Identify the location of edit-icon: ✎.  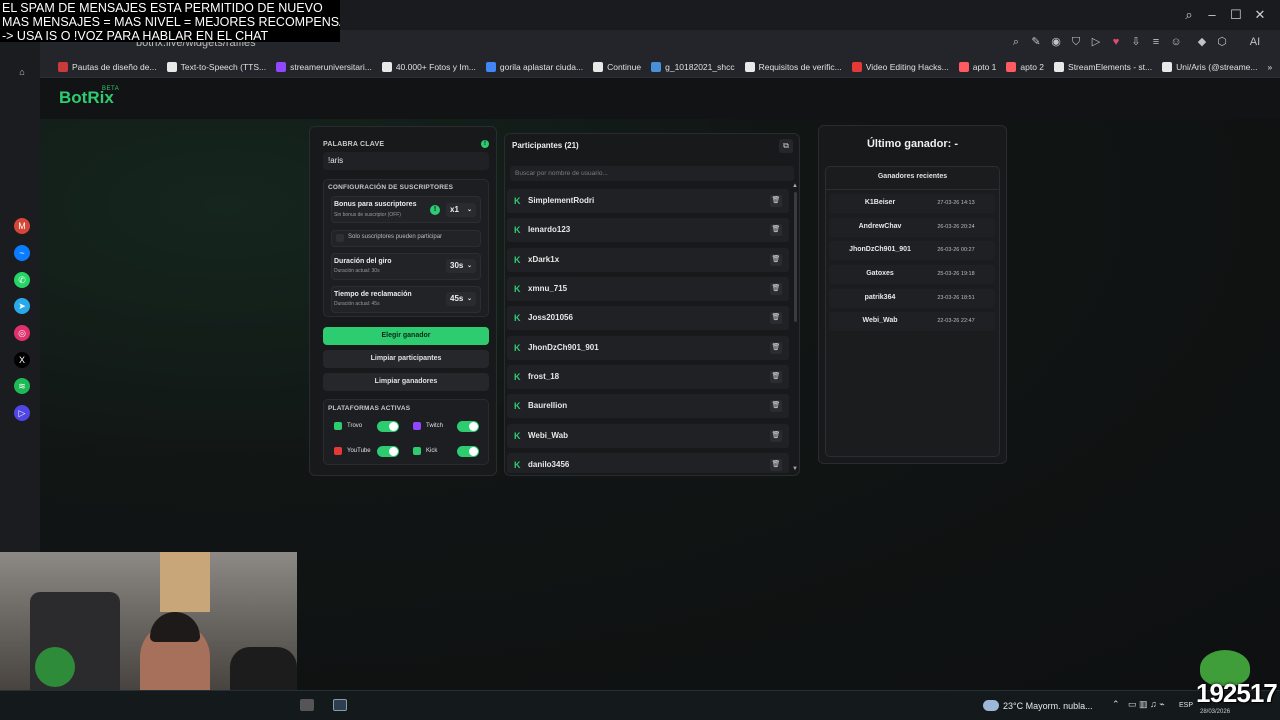
(1036, 42).